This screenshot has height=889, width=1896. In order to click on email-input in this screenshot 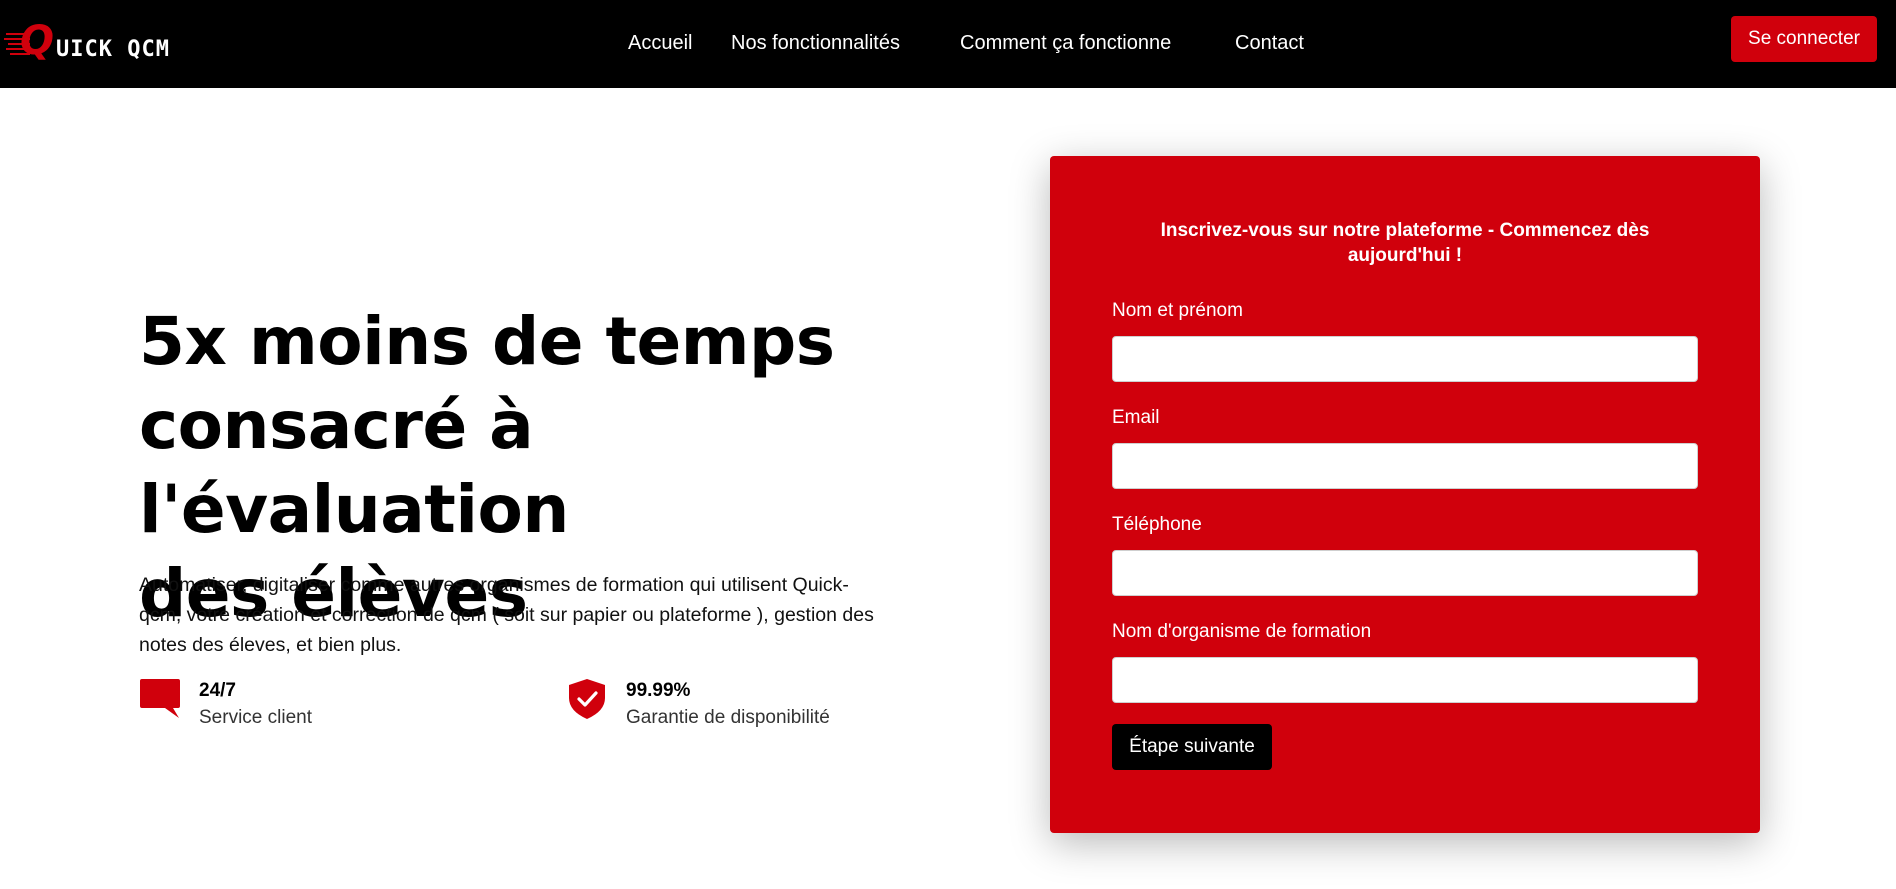, I will do `click(1405, 466)`.